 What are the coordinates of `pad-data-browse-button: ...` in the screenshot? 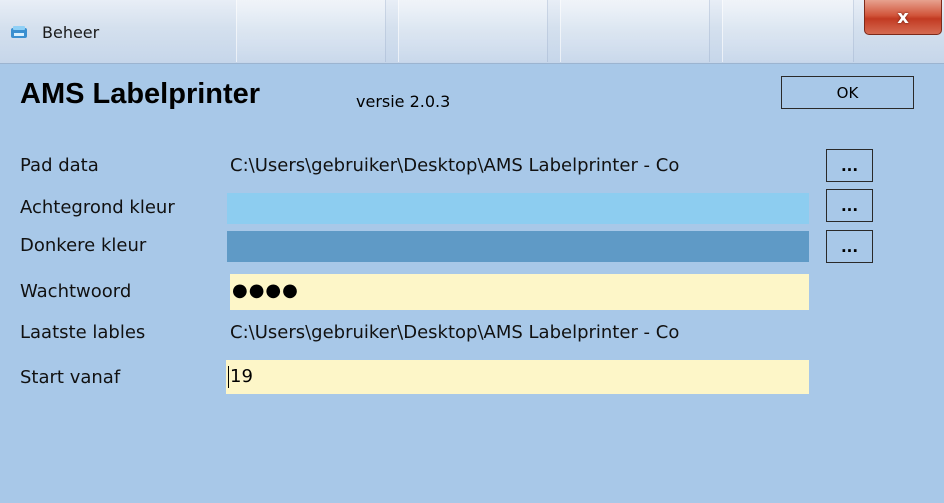 It's located at (849, 165).